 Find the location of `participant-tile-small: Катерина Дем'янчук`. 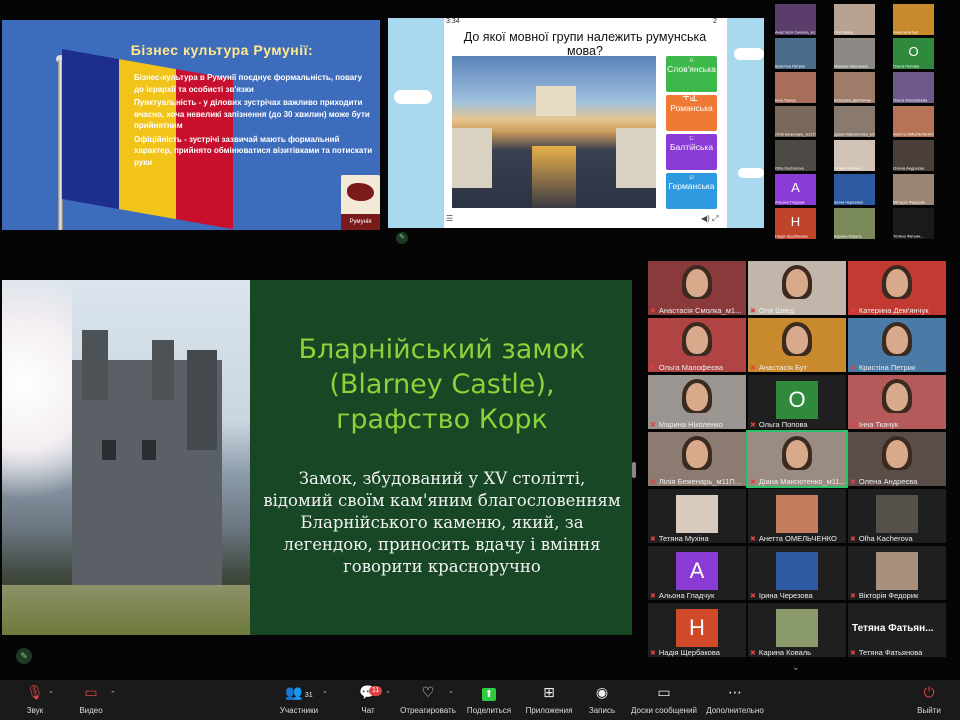

participant-tile-small: Катерина Дем'янчук is located at coordinates (854, 87).